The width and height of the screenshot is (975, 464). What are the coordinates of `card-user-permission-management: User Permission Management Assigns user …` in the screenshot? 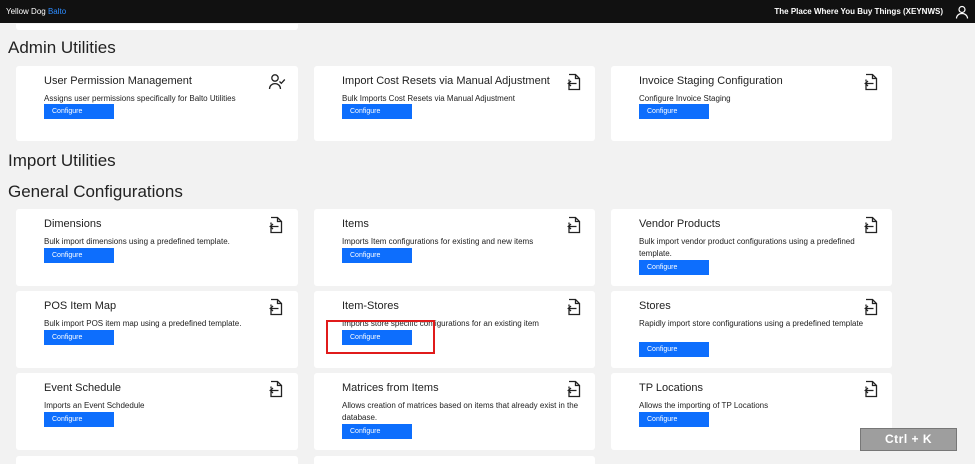 It's located at (157, 103).